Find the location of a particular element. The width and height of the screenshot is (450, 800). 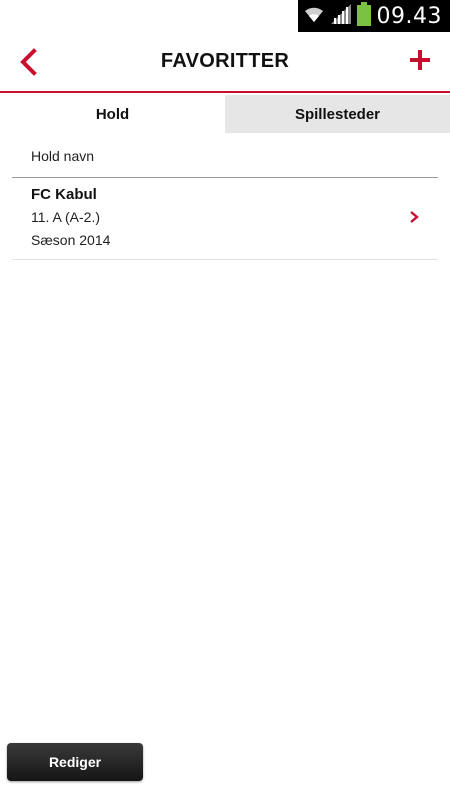

battery-icon is located at coordinates (363, 16).